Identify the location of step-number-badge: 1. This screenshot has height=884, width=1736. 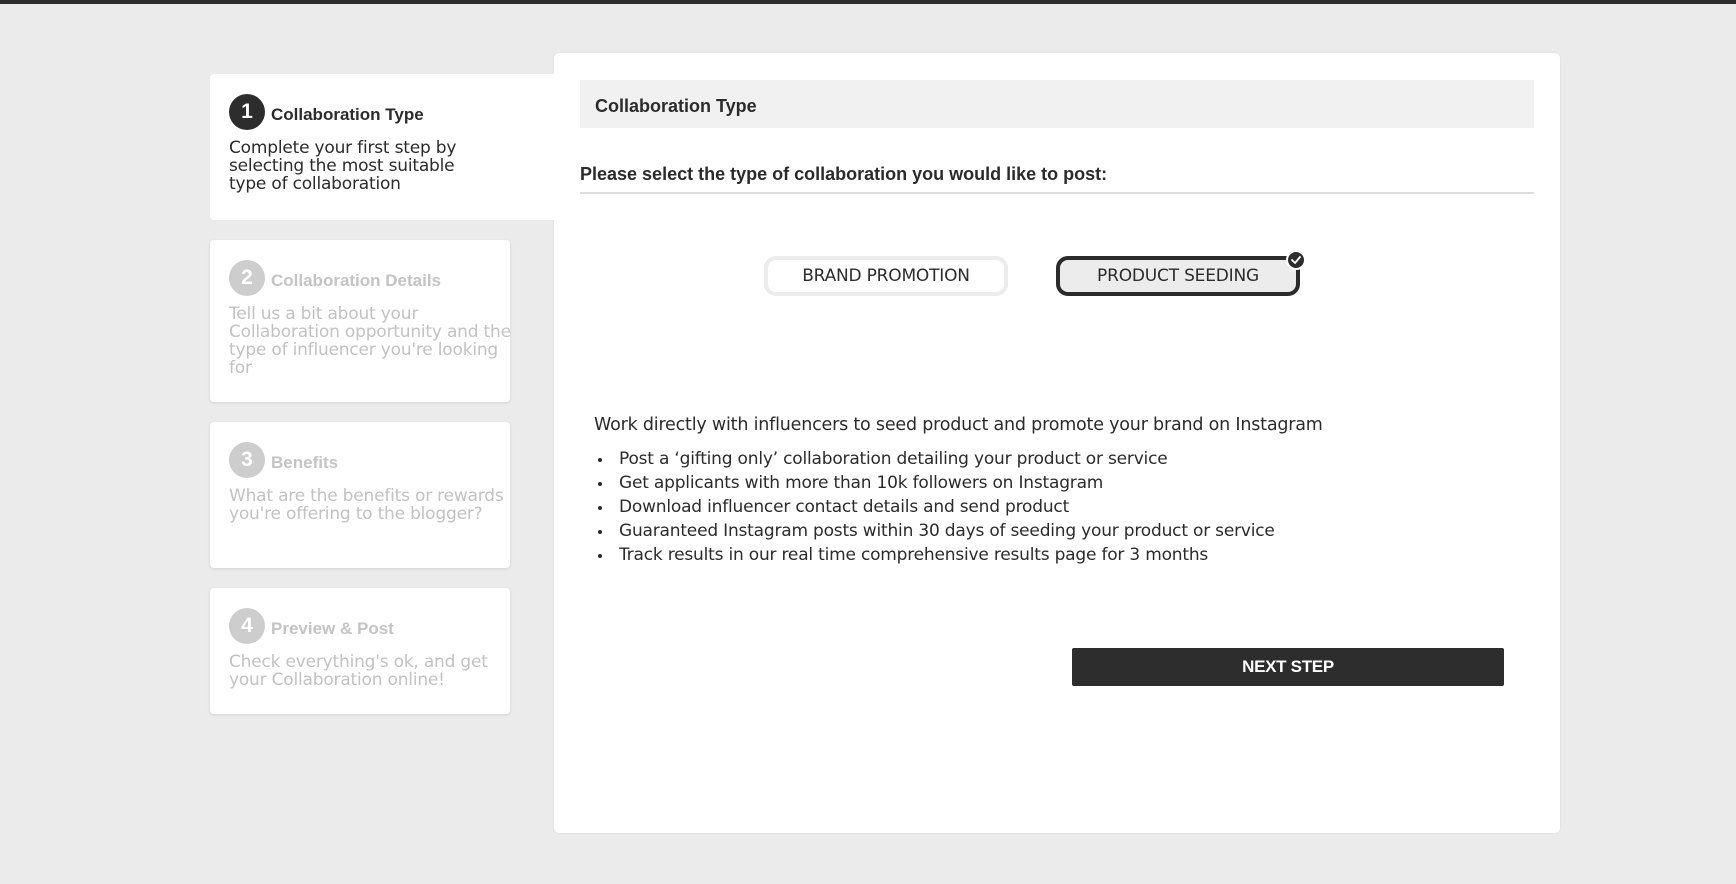
(247, 112).